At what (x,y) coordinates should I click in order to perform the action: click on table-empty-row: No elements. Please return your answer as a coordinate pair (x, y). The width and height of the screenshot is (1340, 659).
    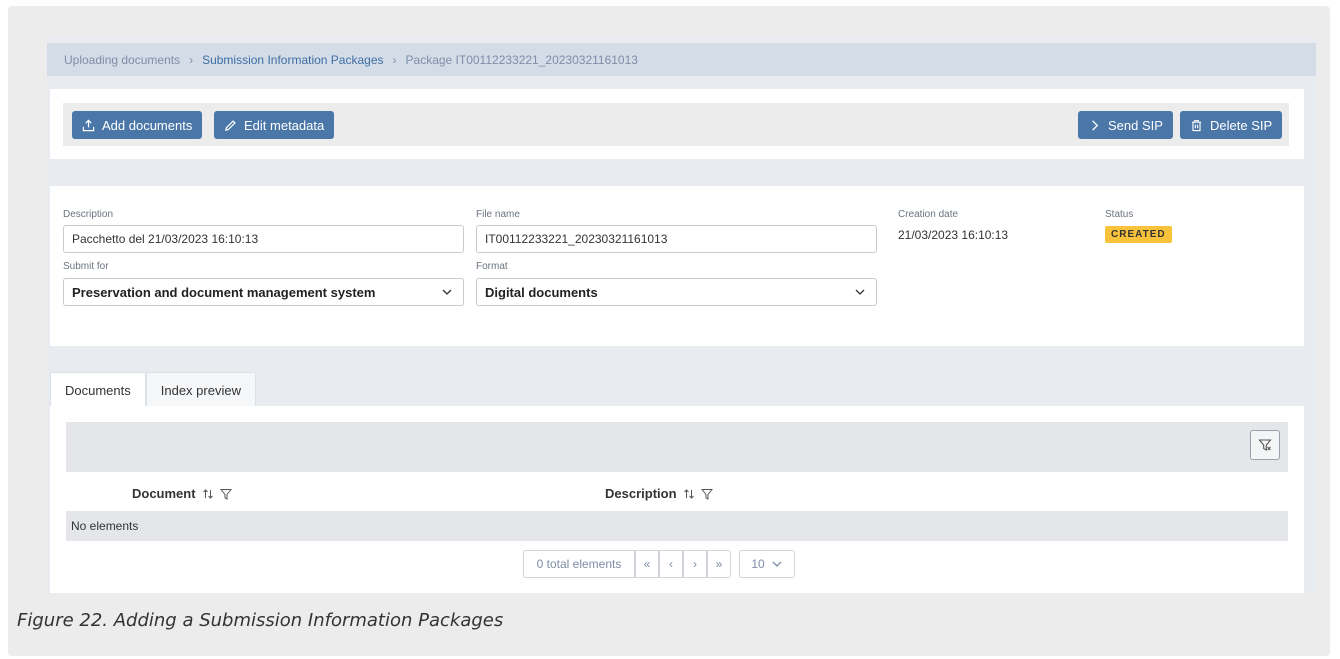
    Looking at the image, I should click on (677, 526).